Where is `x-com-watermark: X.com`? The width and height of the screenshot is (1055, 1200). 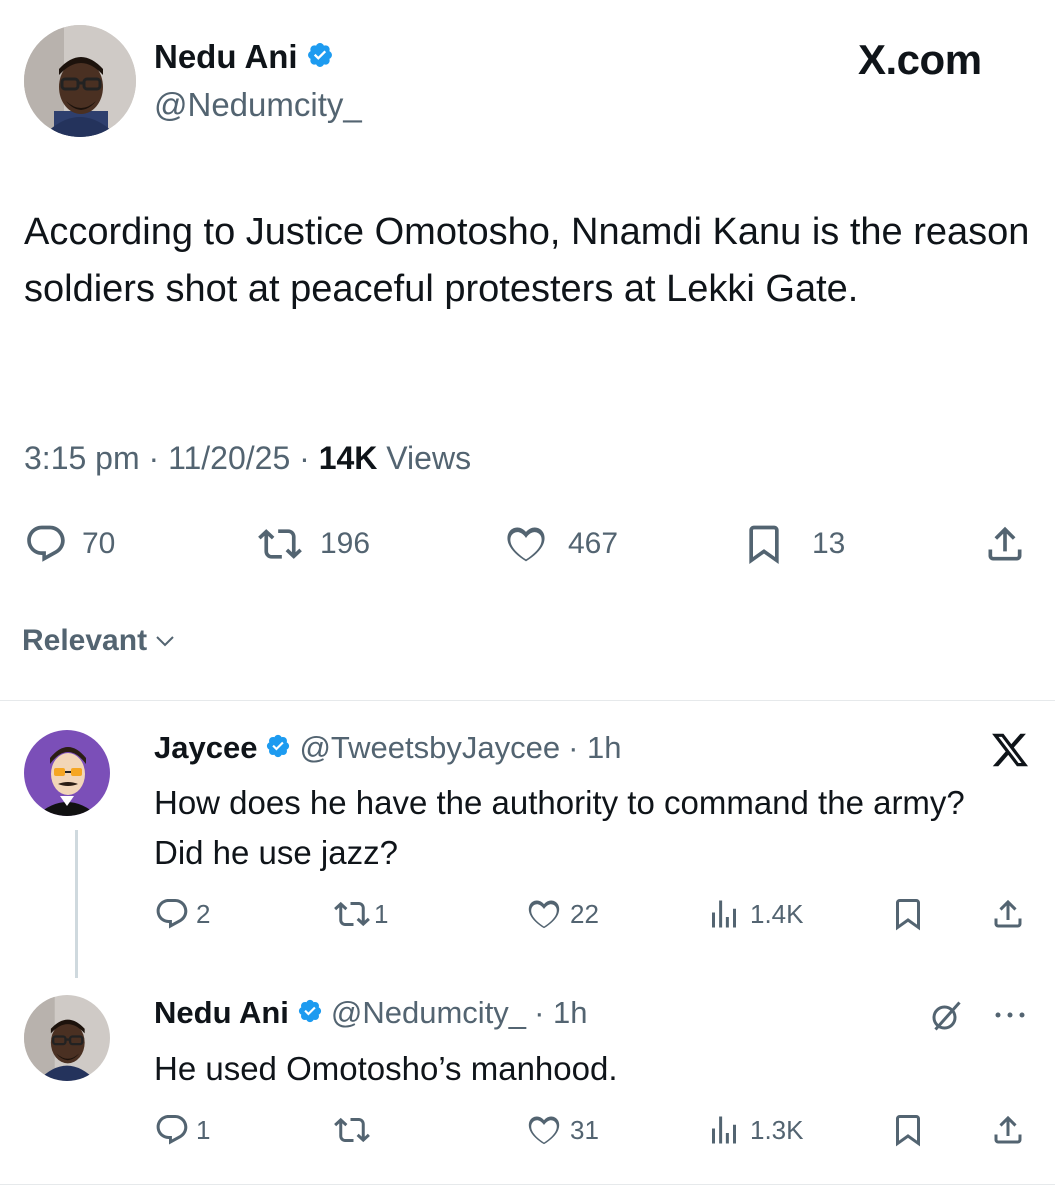
x-com-watermark: X.com is located at coordinates (920, 59).